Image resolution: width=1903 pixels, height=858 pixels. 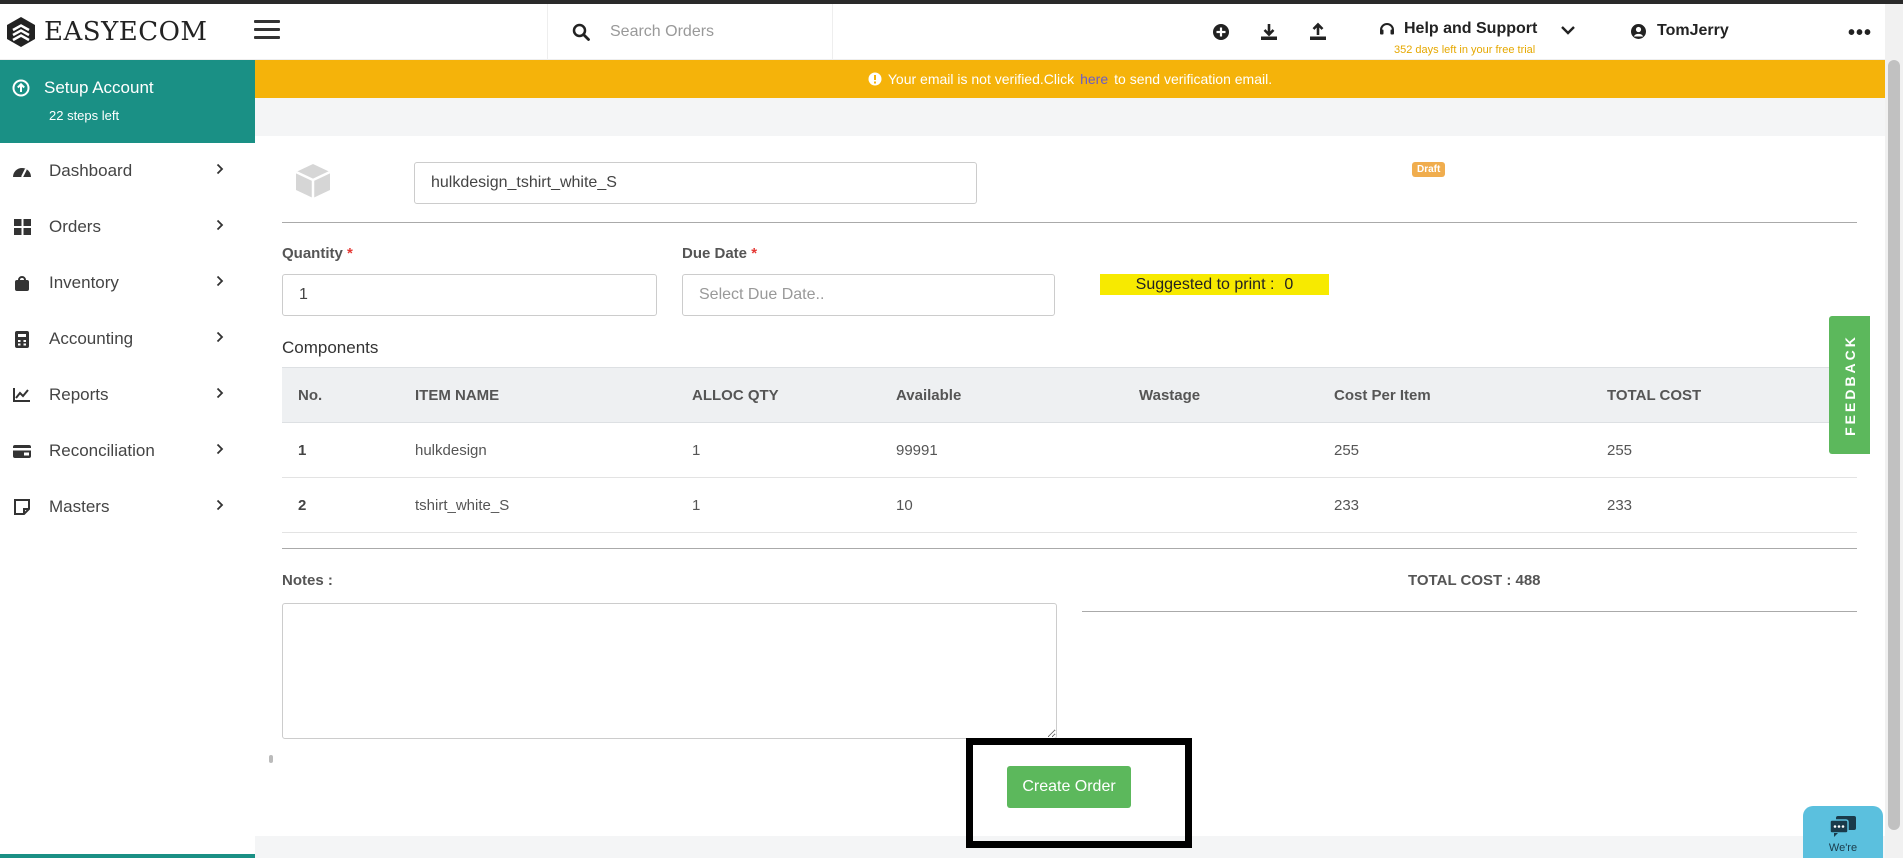 I want to click on table-cell: 99991, so click(x=917, y=450).